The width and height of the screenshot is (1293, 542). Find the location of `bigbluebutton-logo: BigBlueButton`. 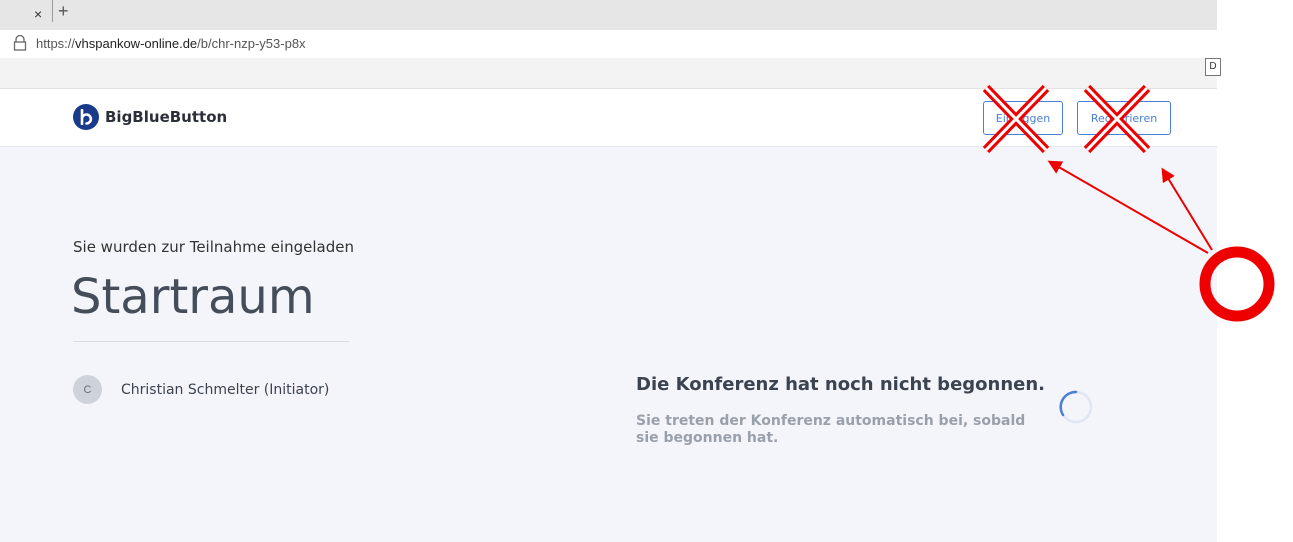

bigbluebutton-logo: BigBlueButton is located at coordinates (150, 117).